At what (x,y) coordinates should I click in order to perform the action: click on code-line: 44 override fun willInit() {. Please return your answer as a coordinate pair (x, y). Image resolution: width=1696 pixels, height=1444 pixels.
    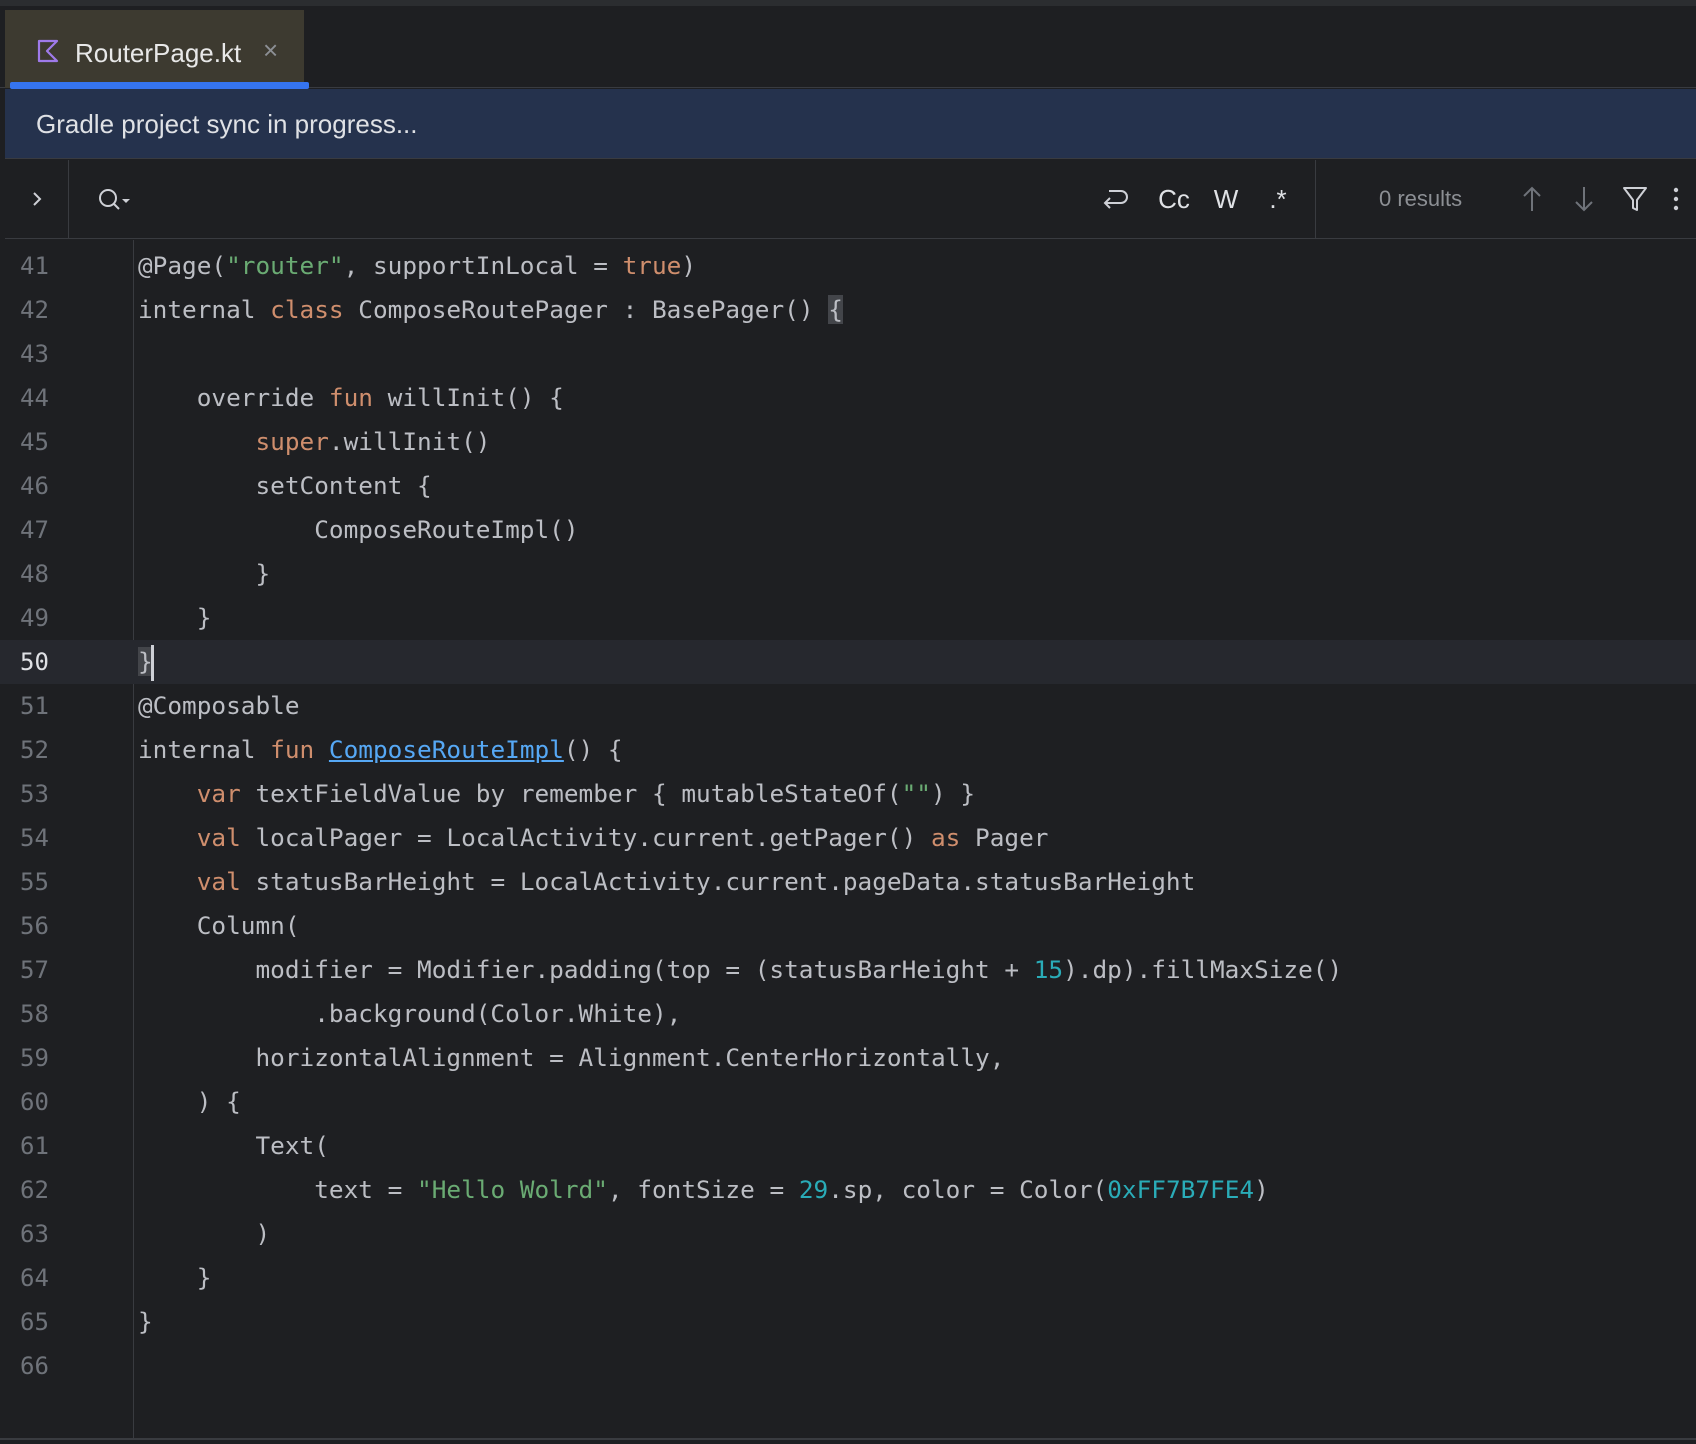
    Looking at the image, I should click on (848, 398).